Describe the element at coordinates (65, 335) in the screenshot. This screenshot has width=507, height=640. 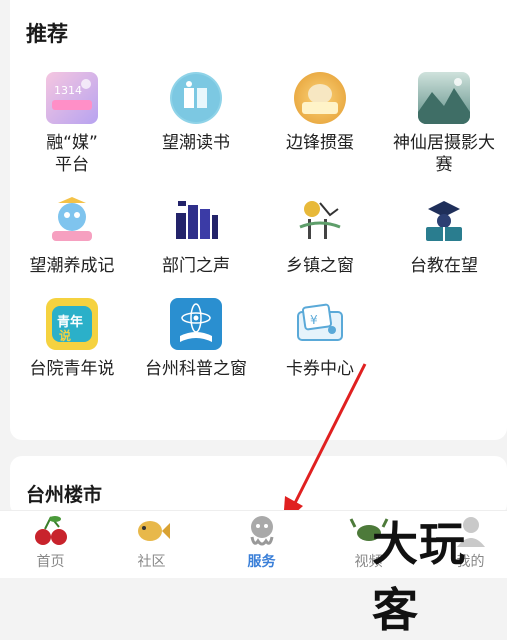
I see `svg-text: 说` at that location.